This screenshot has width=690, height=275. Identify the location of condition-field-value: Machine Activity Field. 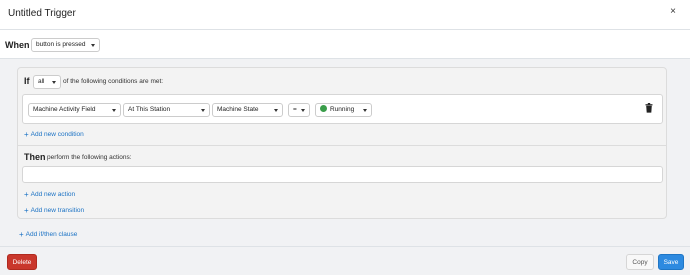
(64, 109).